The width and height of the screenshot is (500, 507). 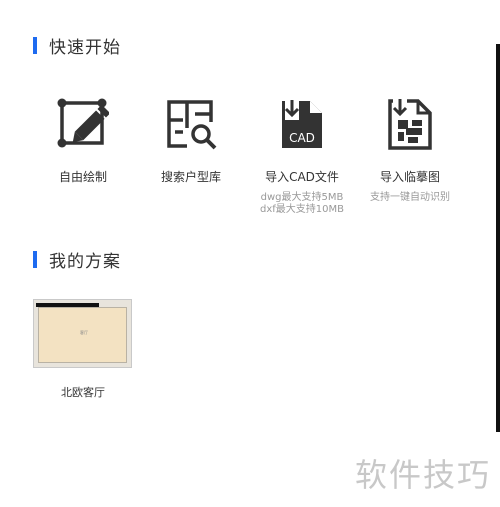 I want to click on my-plans-heading: 我的方案, so click(x=77, y=260).